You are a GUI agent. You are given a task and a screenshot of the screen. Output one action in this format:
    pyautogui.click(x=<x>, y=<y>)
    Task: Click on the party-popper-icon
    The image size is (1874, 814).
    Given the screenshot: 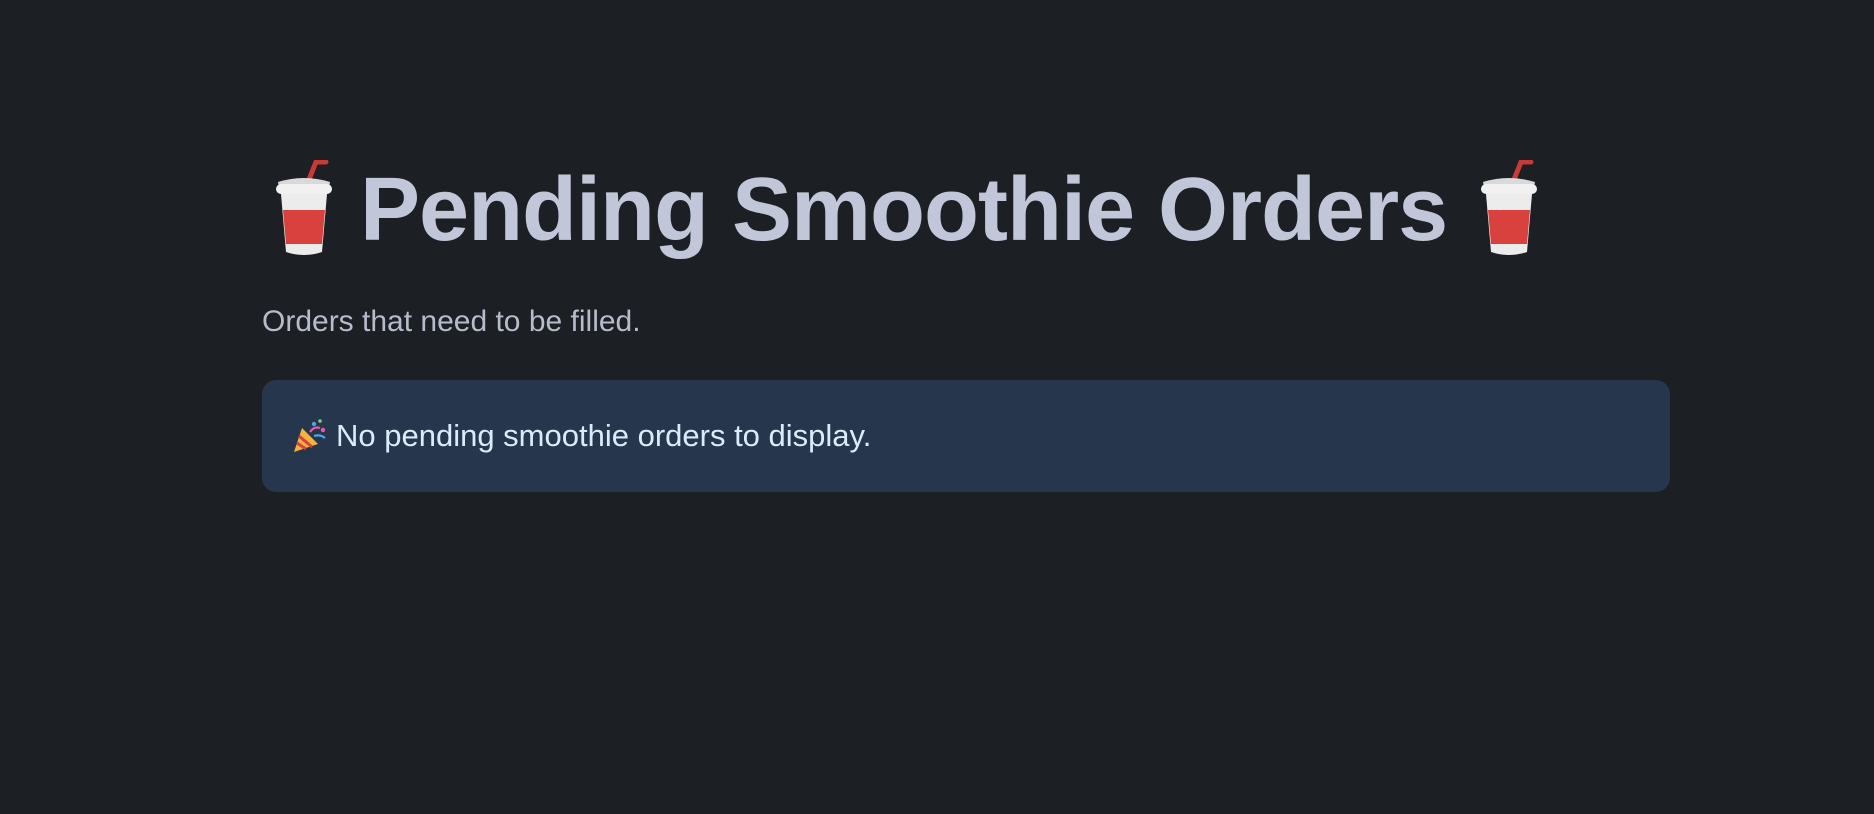 What is the action you would take?
    pyautogui.click(x=310, y=436)
    